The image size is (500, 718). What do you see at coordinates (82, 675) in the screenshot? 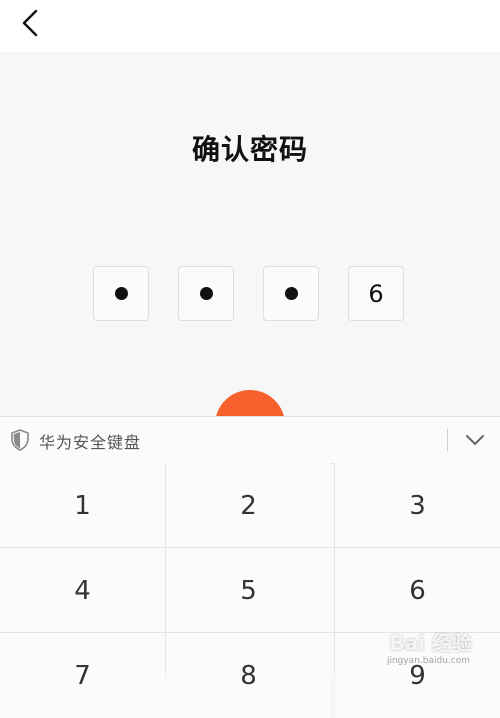
I see `key-7: 7` at bounding box center [82, 675].